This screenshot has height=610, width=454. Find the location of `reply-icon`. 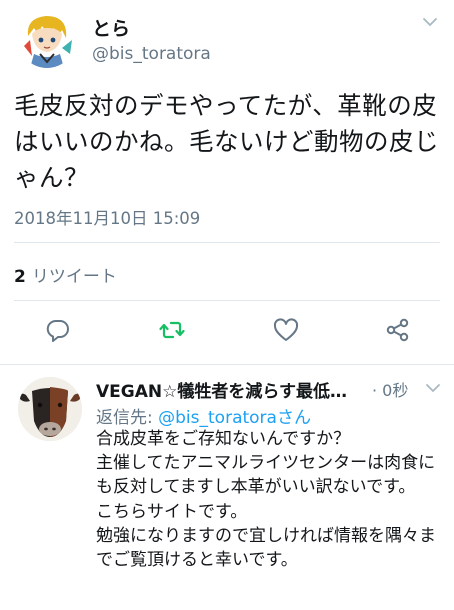

reply-icon is located at coordinates (57, 330).